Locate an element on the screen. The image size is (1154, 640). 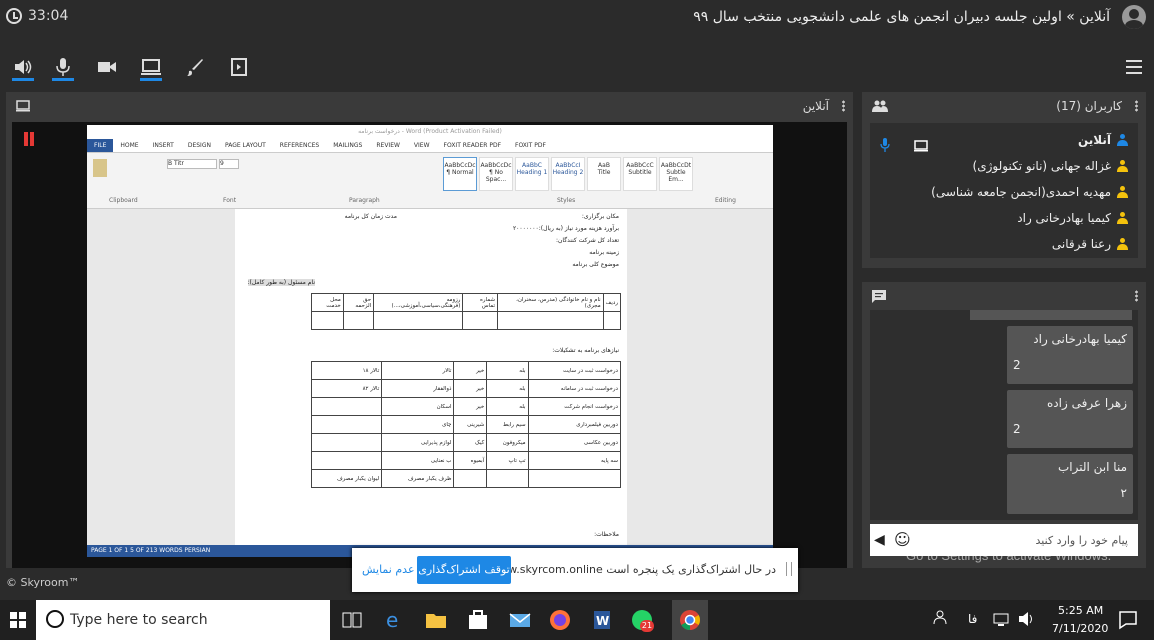
font-size-select: 9 is located at coordinates (229, 164).